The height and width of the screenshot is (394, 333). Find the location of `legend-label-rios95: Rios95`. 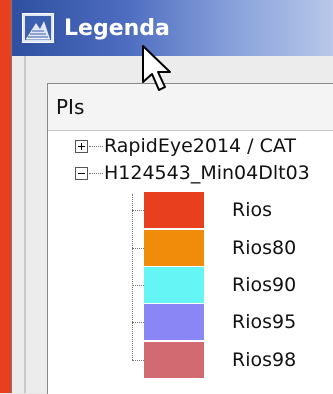

legend-label-rios95: Rios95 is located at coordinates (264, 322).